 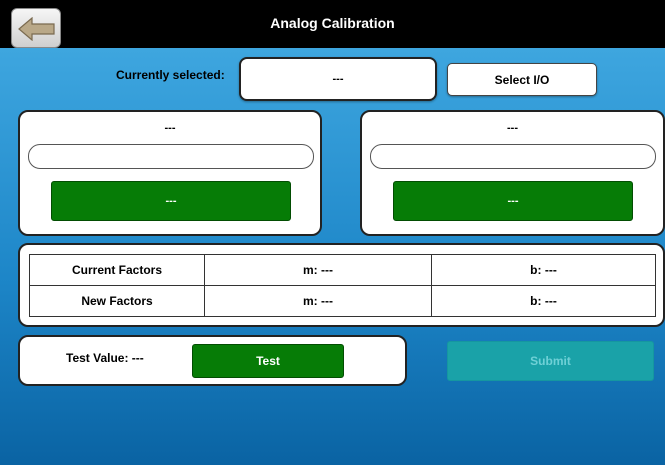 What do you see at coordinates (512, 173) in the screenshot?
I see `calibration-panel-right: --- ---` at bounding box center [512, 173].